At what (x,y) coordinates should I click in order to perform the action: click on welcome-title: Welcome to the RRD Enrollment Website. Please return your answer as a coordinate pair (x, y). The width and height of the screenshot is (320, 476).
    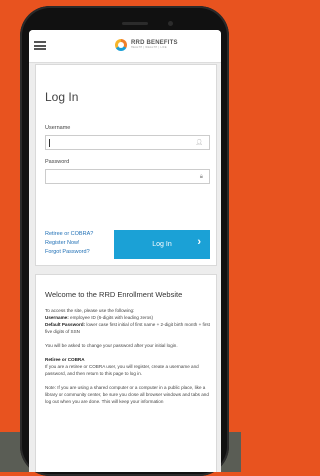
    Looking at the image, I should click on (114, 294).